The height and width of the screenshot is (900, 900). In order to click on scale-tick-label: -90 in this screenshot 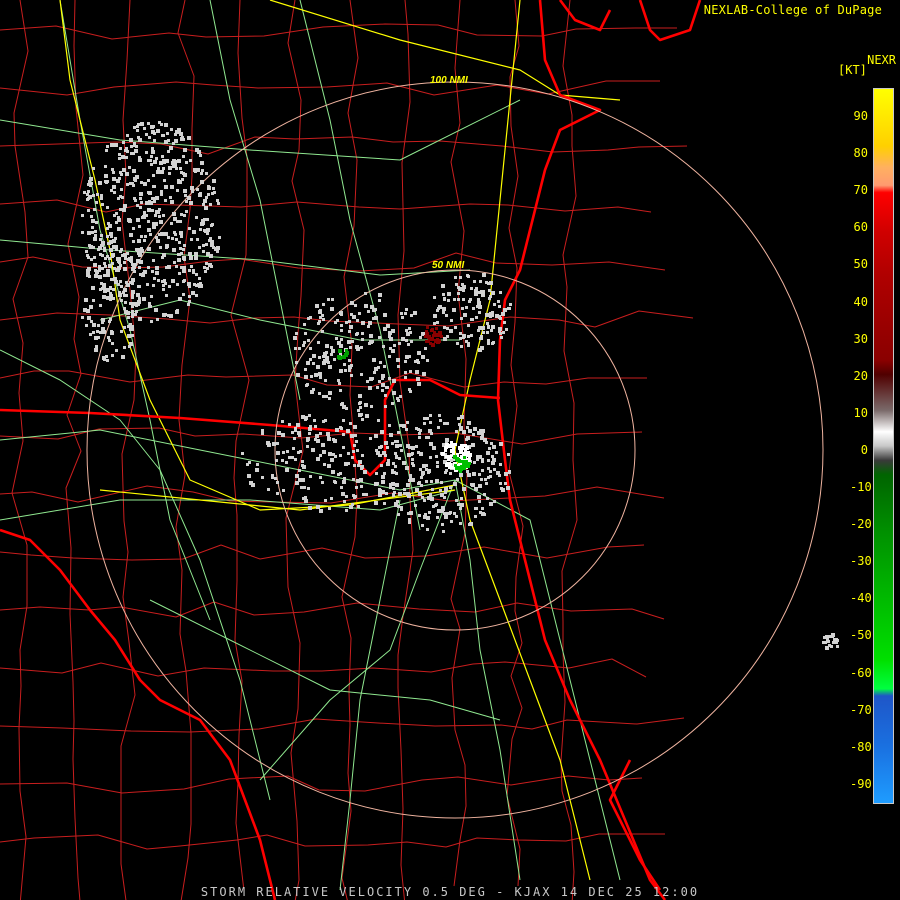, I will do `click(861, 783)`.